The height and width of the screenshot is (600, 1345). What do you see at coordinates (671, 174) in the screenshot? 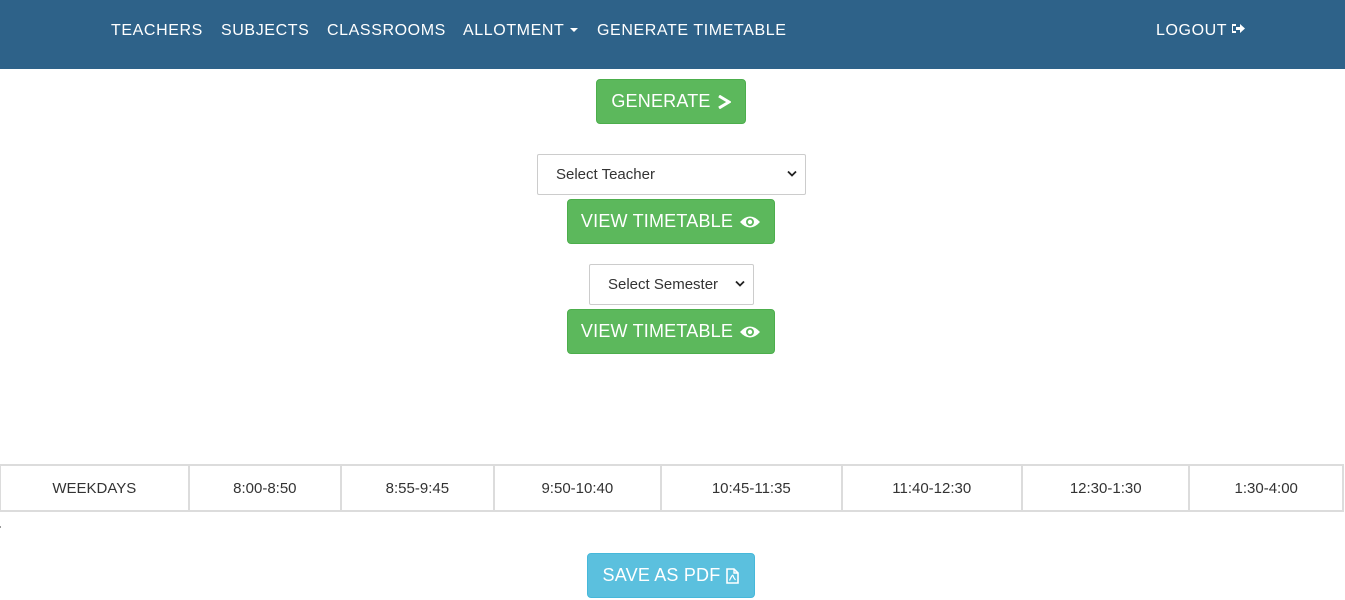
I see `teacher-select: Select Teacher` at bounding box center [671, 174].